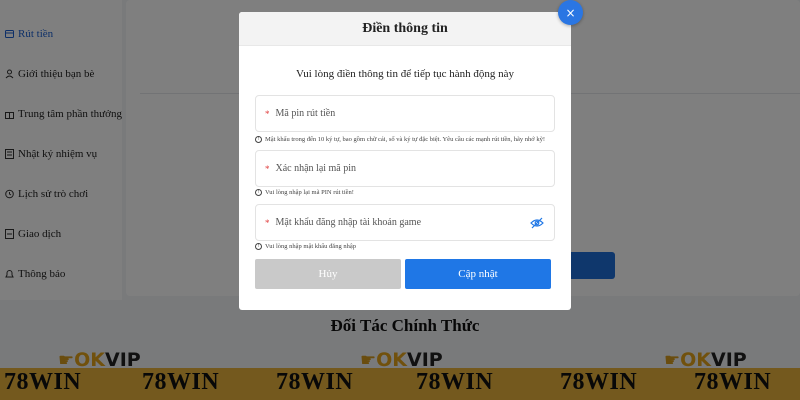  Describe the element at coordinates (328, 274) in the screenshot. I see `cancel-button: Hủy` at that location.